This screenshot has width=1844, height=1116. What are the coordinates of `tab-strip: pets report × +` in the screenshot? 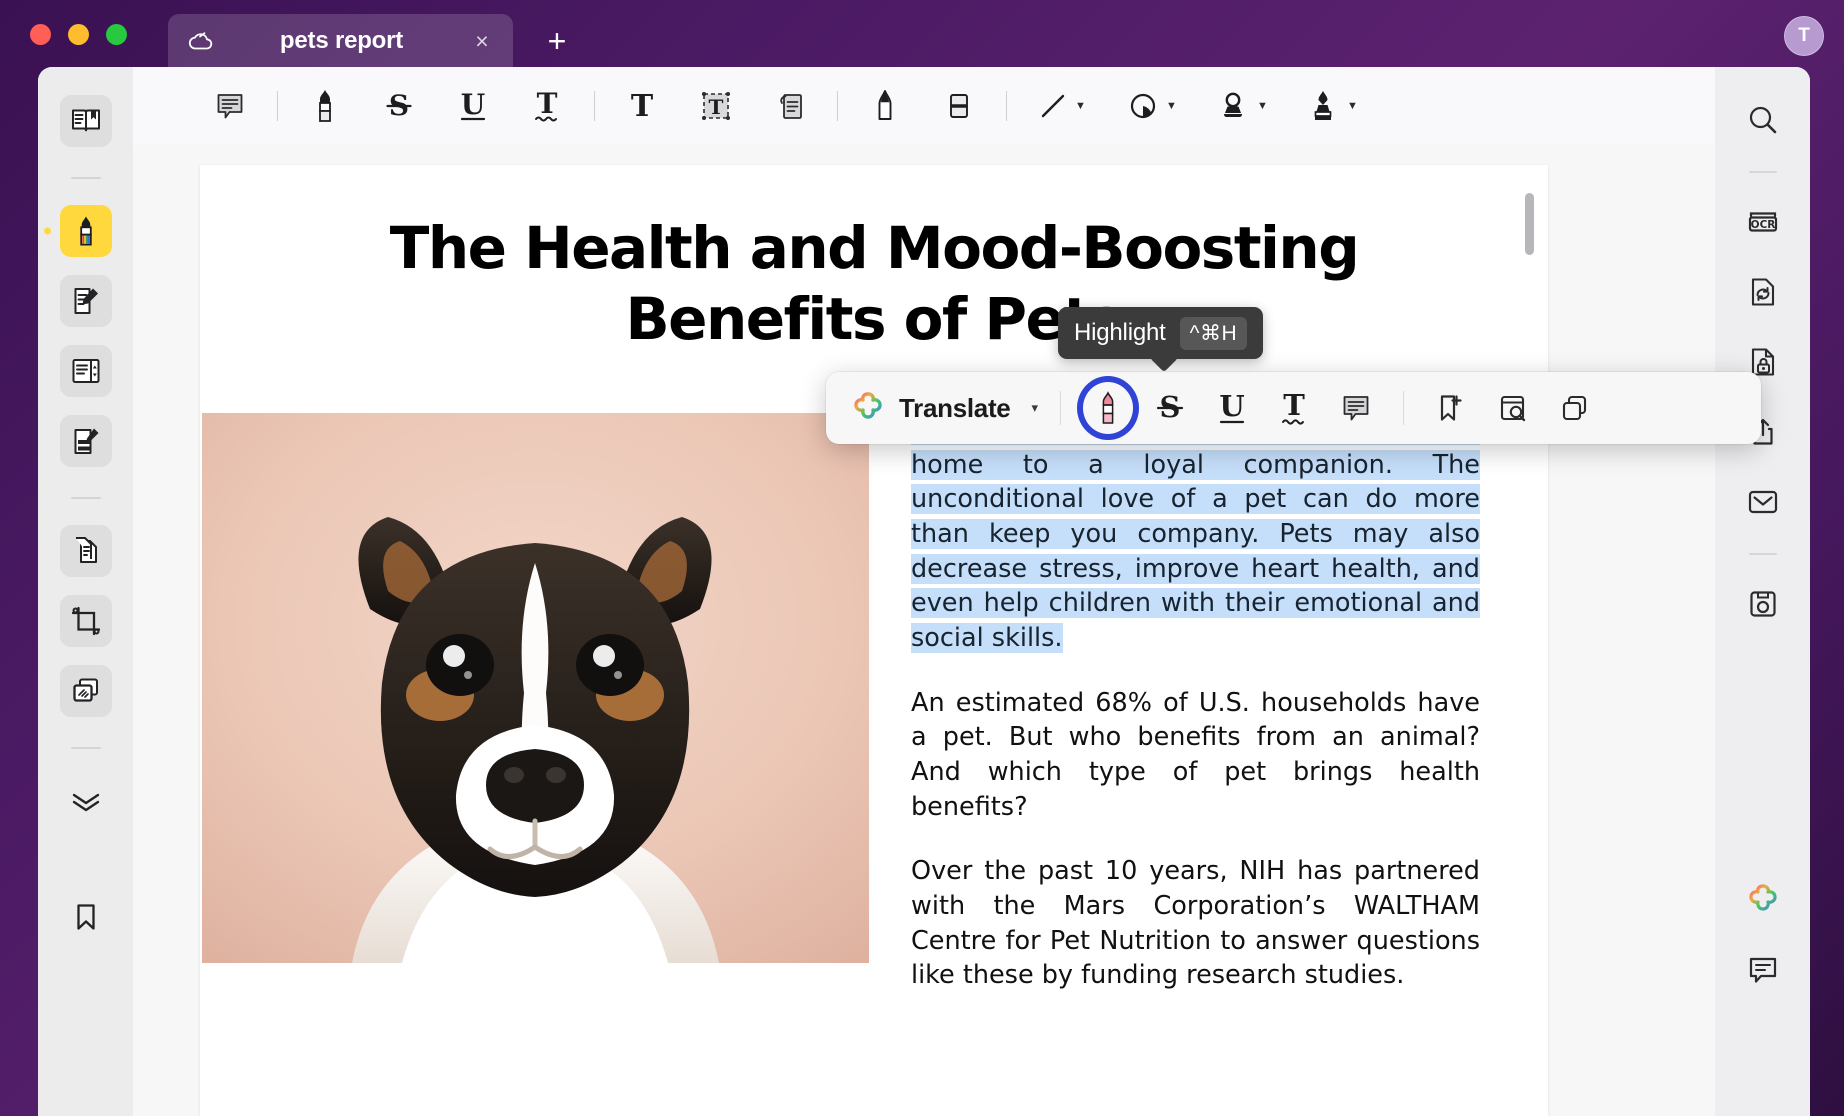 It's located at (372, 41).